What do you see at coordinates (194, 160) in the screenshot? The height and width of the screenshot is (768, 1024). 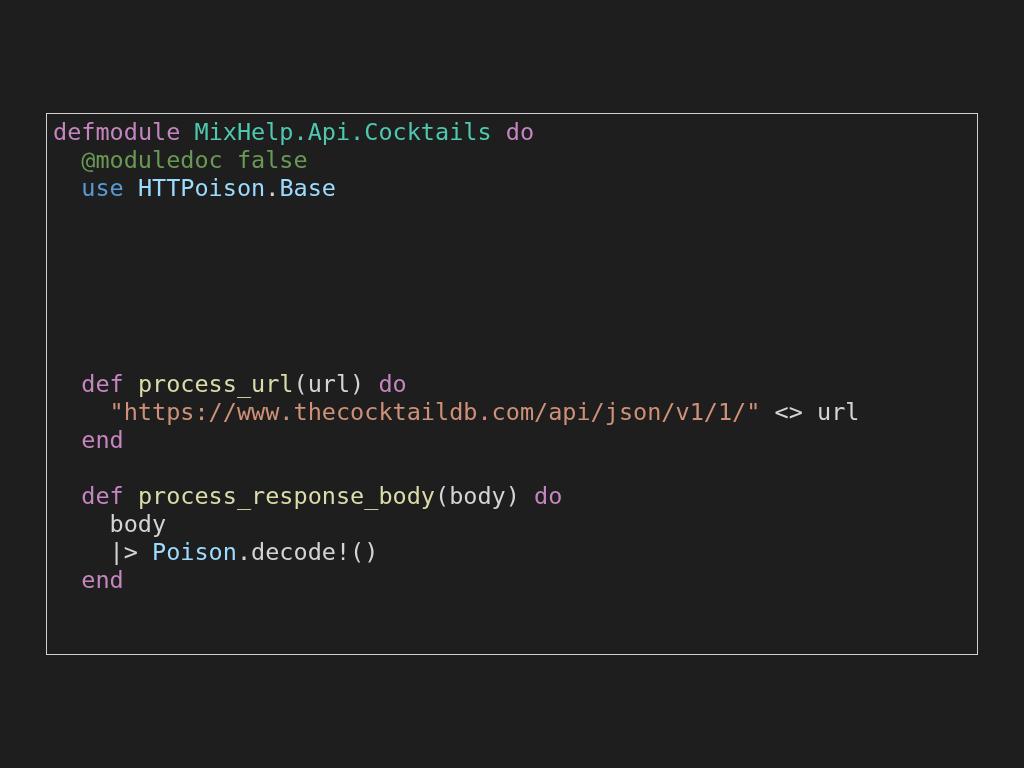 I see `code-line: @moduledoc false` at bounding box center [194, 160].